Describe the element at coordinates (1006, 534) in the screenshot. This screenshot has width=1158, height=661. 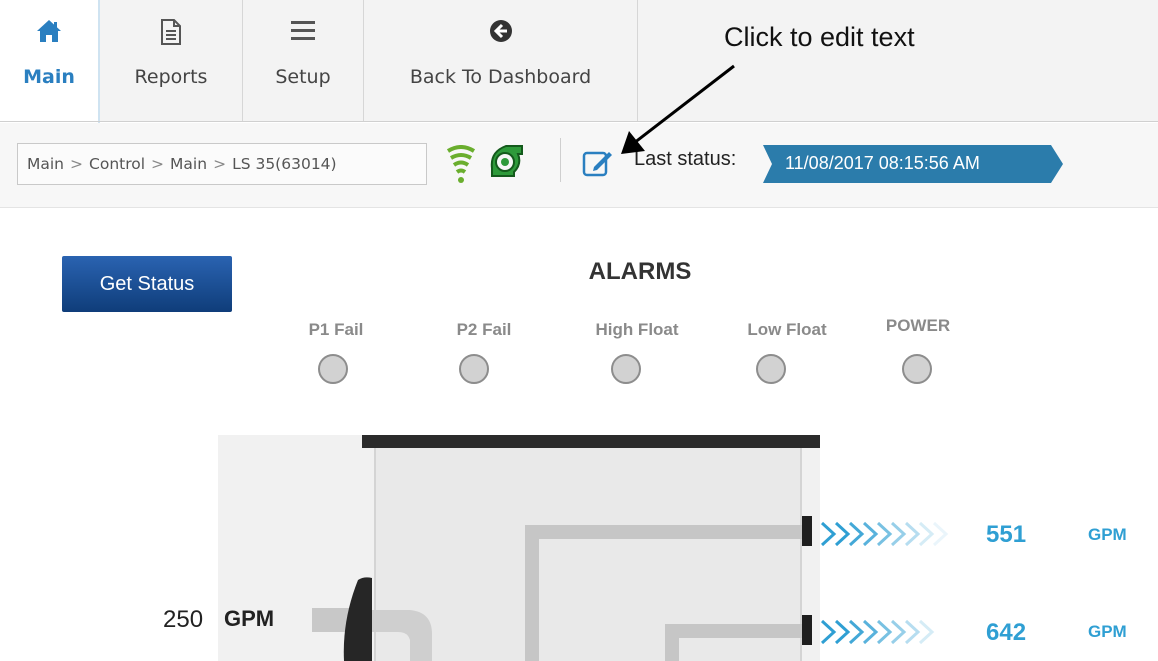
I see `outflow-1-value: 551` at that location.